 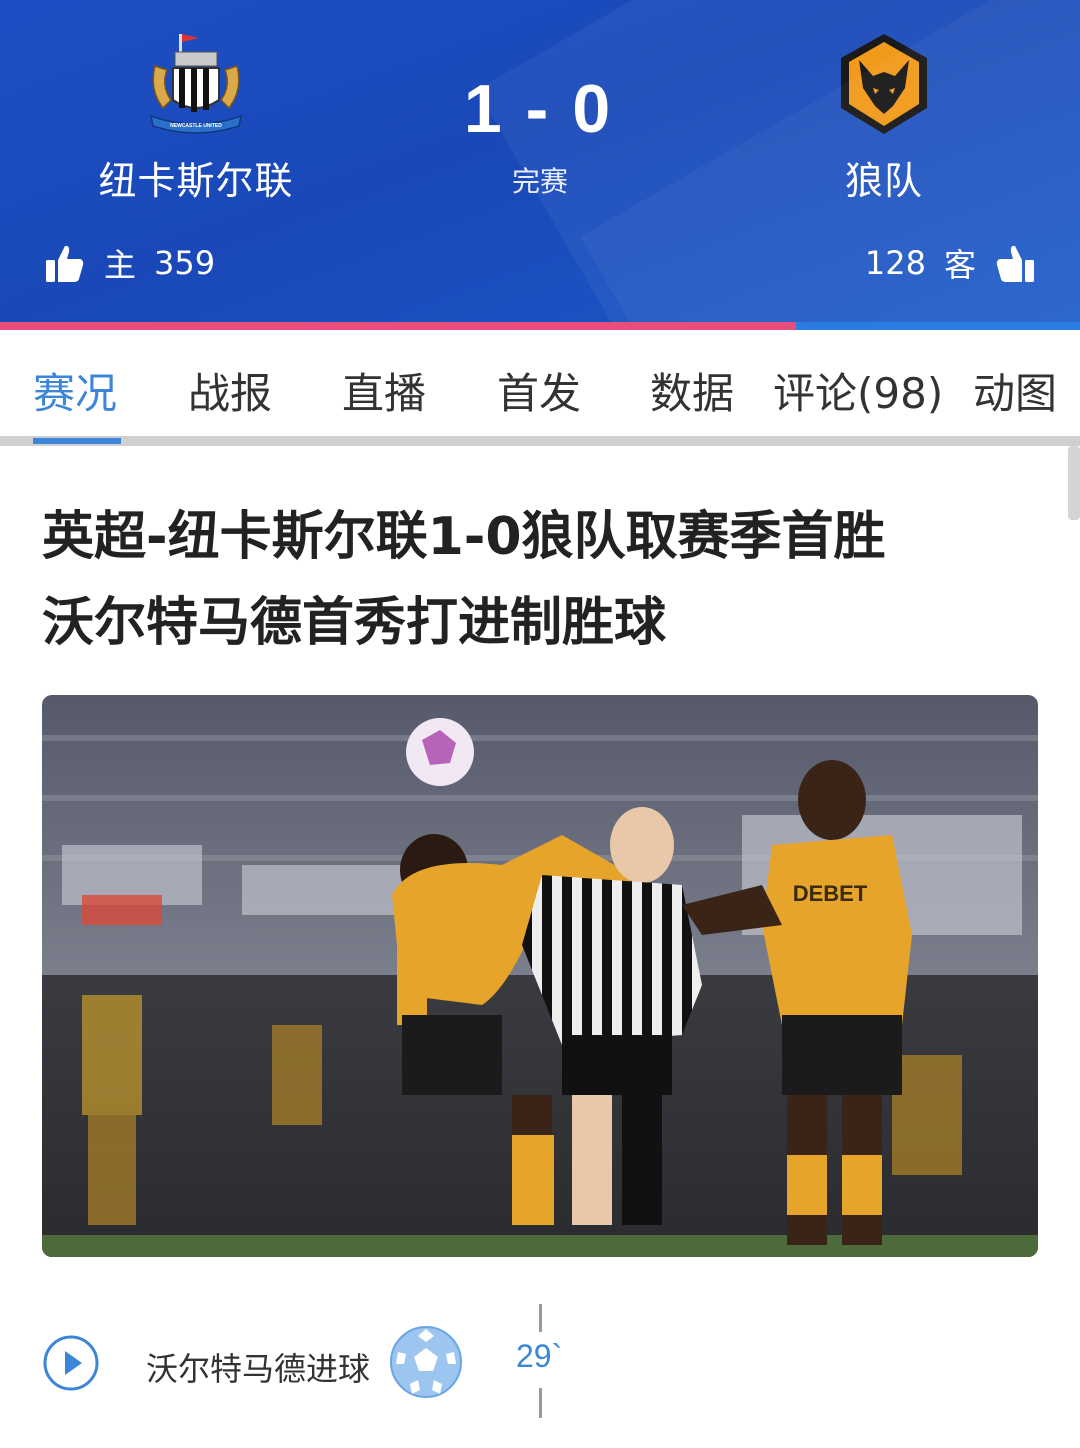 I want to click on home-like-button: 主 359, so click(x=129, y=263).